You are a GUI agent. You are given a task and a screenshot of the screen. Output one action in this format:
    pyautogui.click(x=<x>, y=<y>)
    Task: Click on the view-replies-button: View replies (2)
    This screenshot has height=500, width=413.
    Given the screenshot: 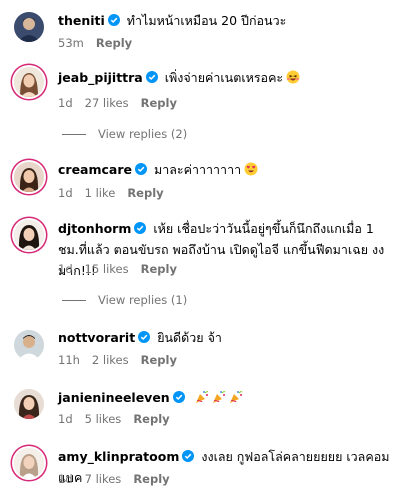 What is the action you would take?
    pyautogui.click(x=124, y=134)
    